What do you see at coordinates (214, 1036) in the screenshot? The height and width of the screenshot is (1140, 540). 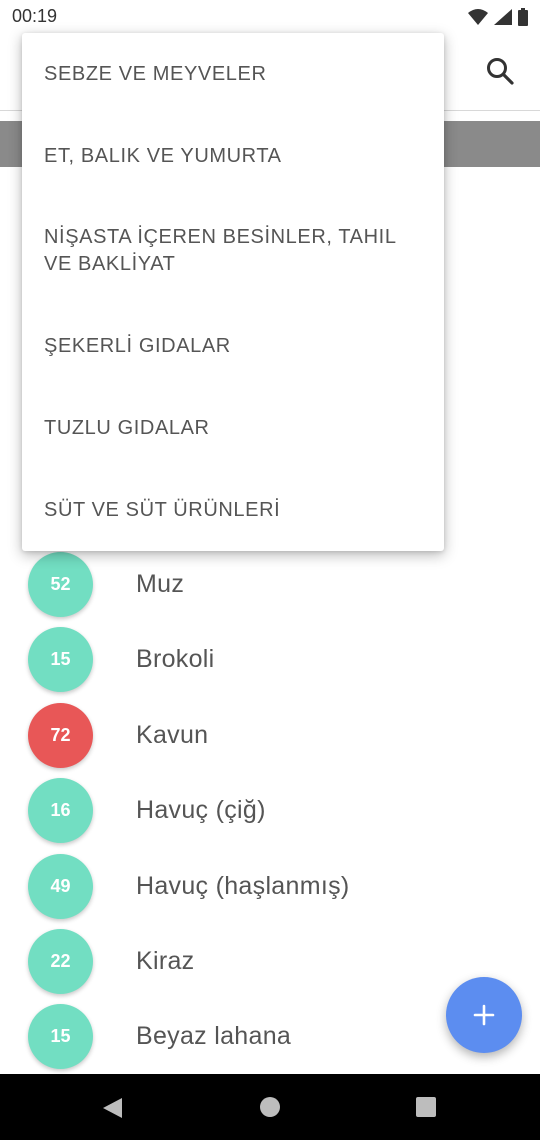 I see `food-name: Beyaz lahana` at bounding box center [214, 1036].